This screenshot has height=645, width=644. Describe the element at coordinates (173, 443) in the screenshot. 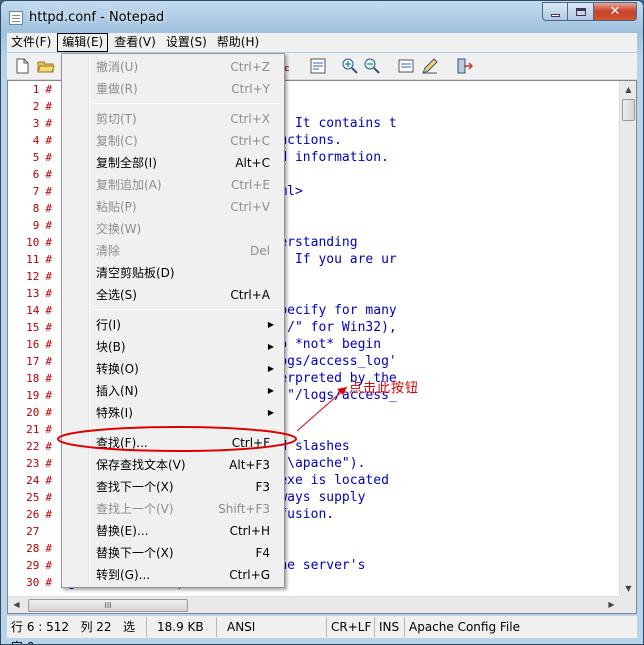

I see `menu-item: 查找(F)... Ctrl+F` at that location.